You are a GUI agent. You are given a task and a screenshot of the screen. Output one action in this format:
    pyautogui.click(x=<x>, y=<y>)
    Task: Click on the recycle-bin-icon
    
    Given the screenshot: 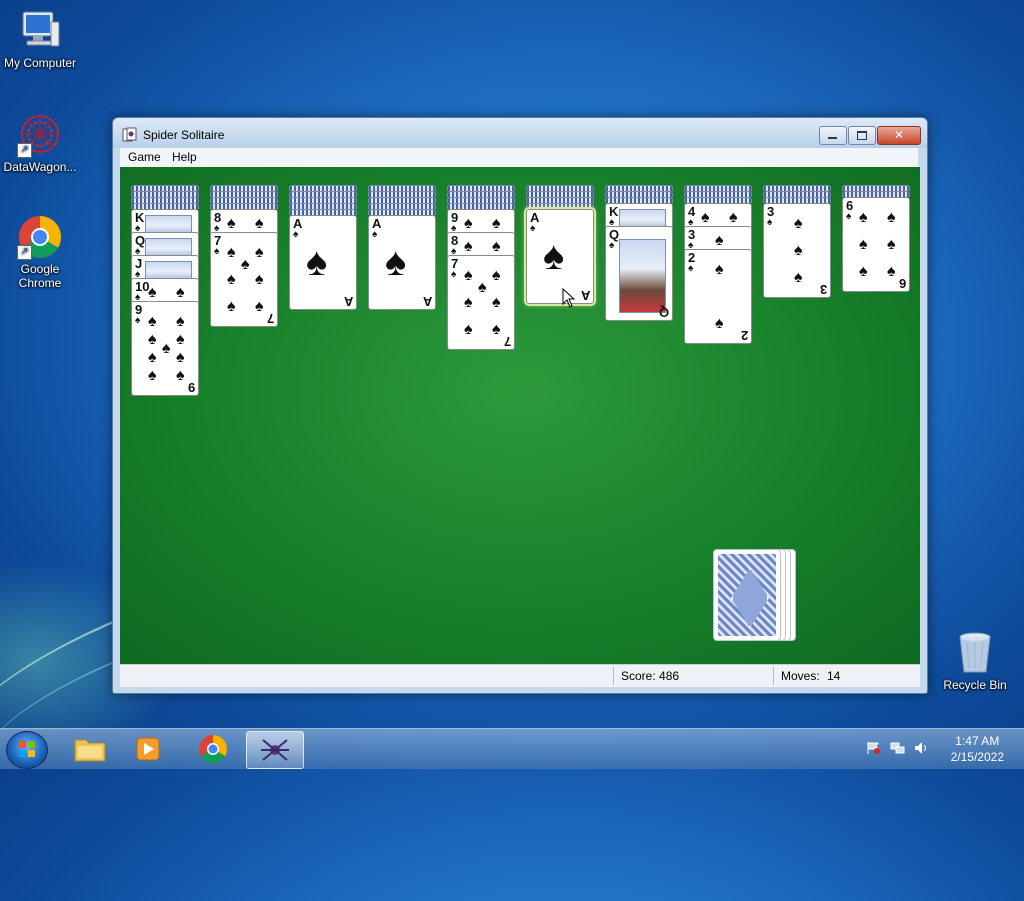 What is the action you would take?
    pyautogui.click(x=975, y=653)
    